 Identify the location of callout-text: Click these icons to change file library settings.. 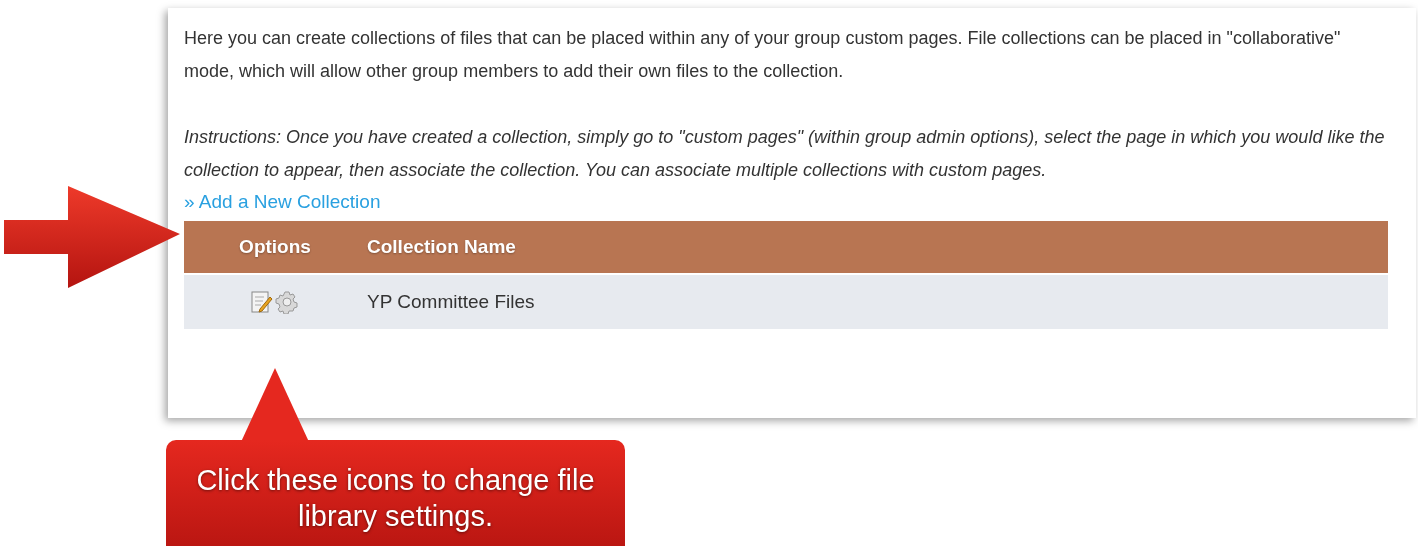
(395, 498).